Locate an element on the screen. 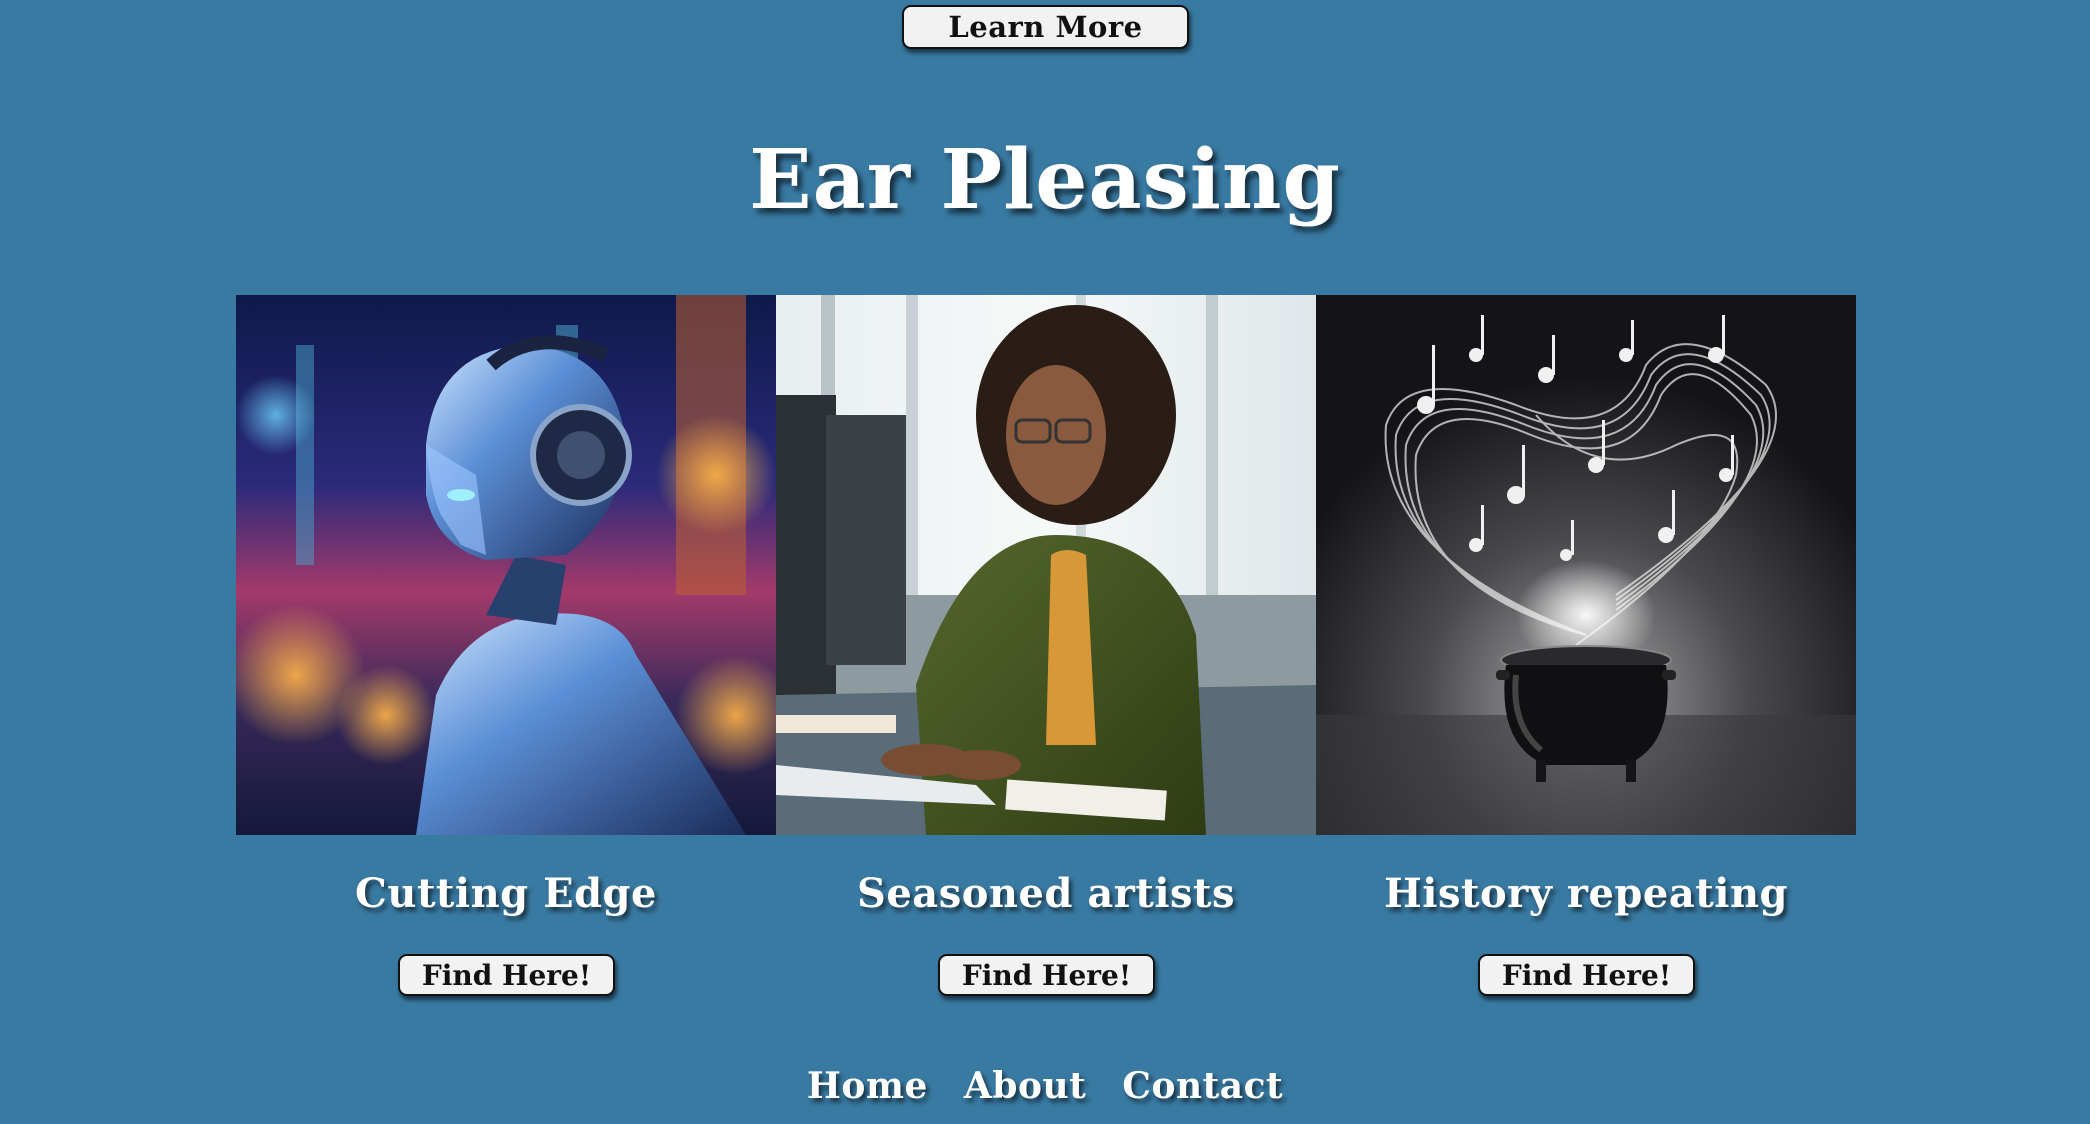  find-here-button-history-repeating: Find Here! is located at coordinates (1586, 975).